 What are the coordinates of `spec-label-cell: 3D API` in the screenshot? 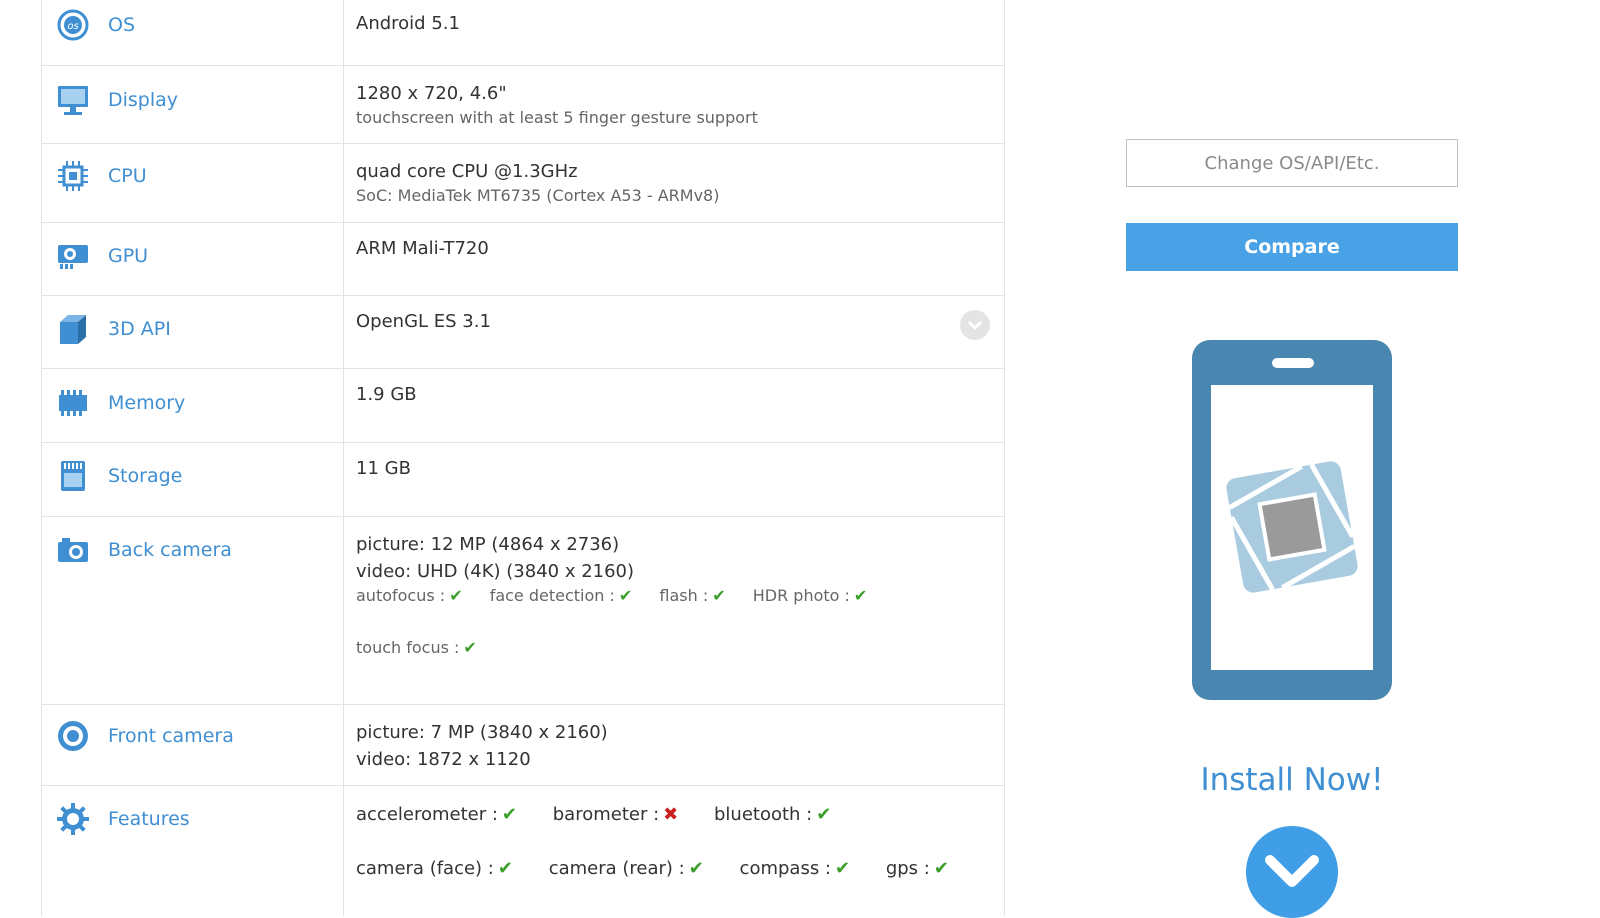 It's located at (193, 332).